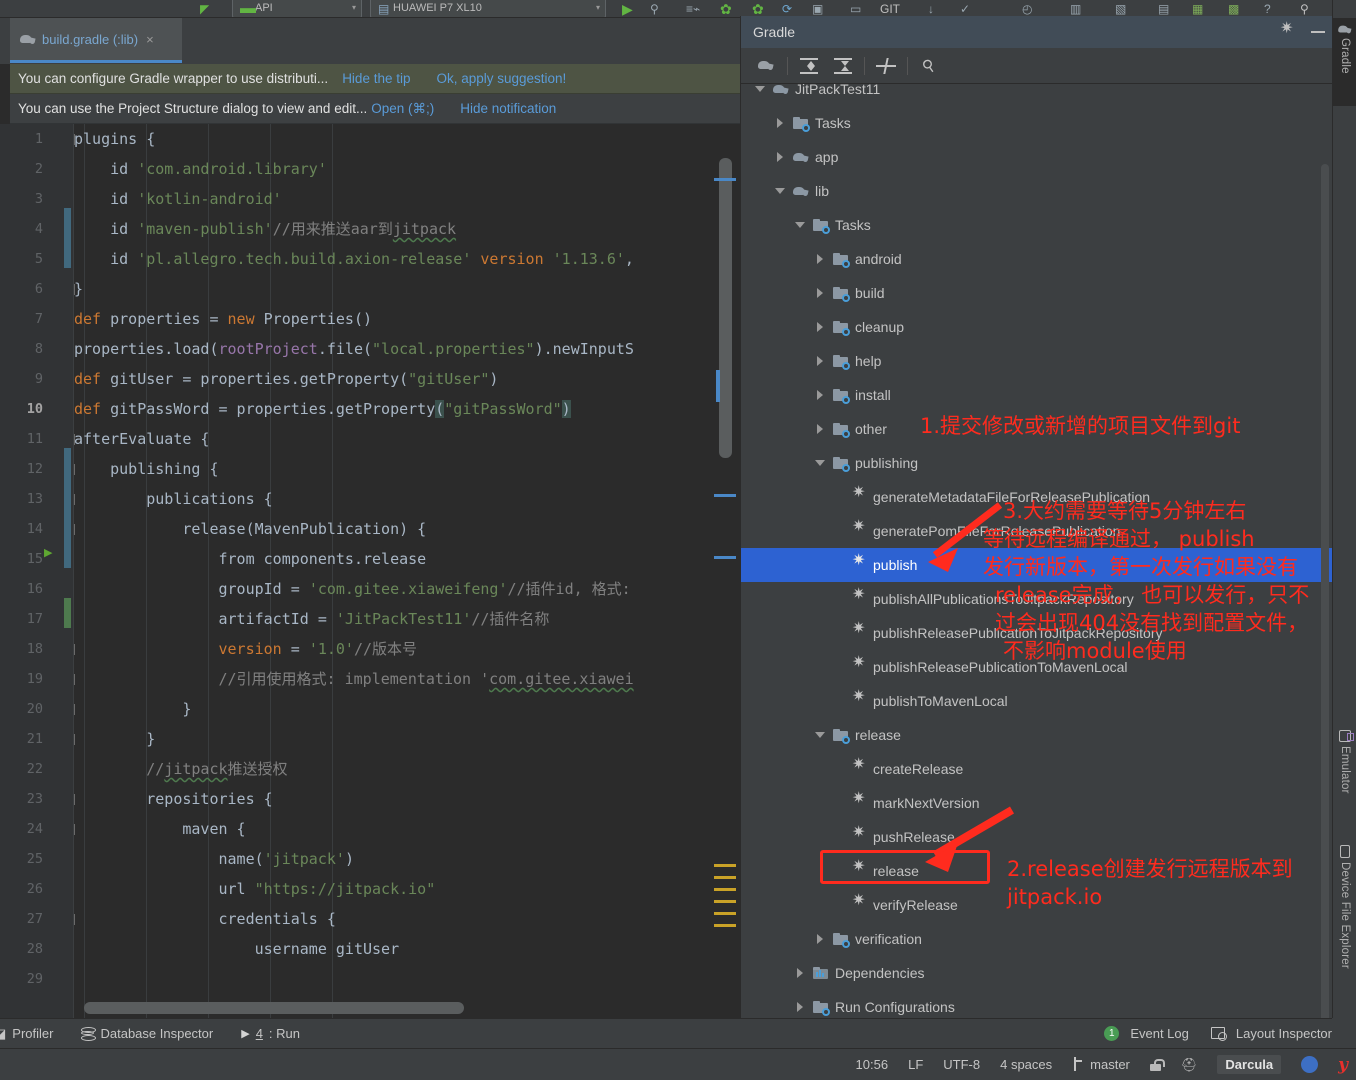 This screenshot has height=1080, width=1356. What do you see at coordinates (627, 8) in the screenshot?
I see `run-icon: ▶` at bounding box center [627, 8].